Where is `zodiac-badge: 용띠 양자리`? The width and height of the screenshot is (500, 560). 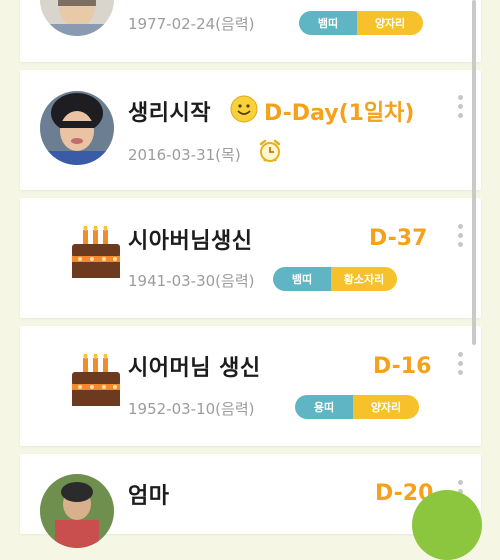 zodiac-badge: 용띠 양자리 is located at coordinates (357, 407).